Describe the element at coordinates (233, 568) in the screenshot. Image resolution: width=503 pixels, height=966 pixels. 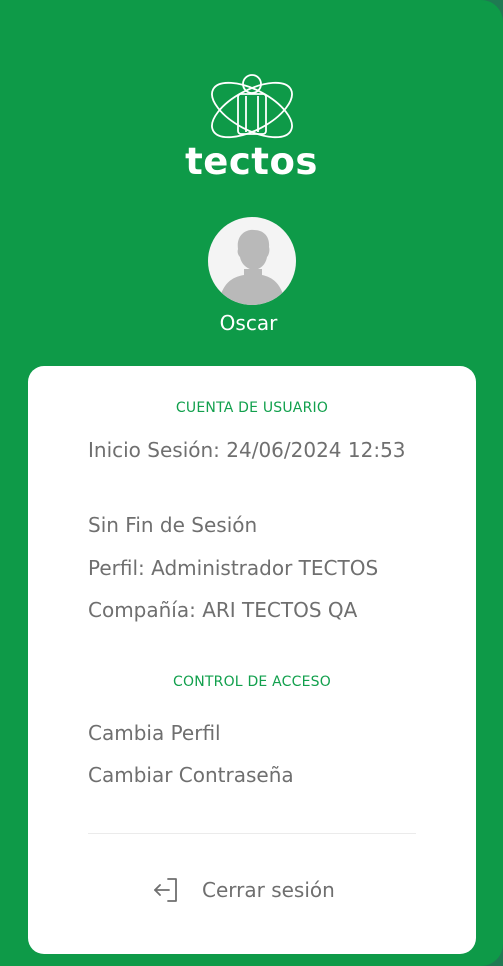
I see `profile-info: Perfil: Administrador TECTOS` at that location.